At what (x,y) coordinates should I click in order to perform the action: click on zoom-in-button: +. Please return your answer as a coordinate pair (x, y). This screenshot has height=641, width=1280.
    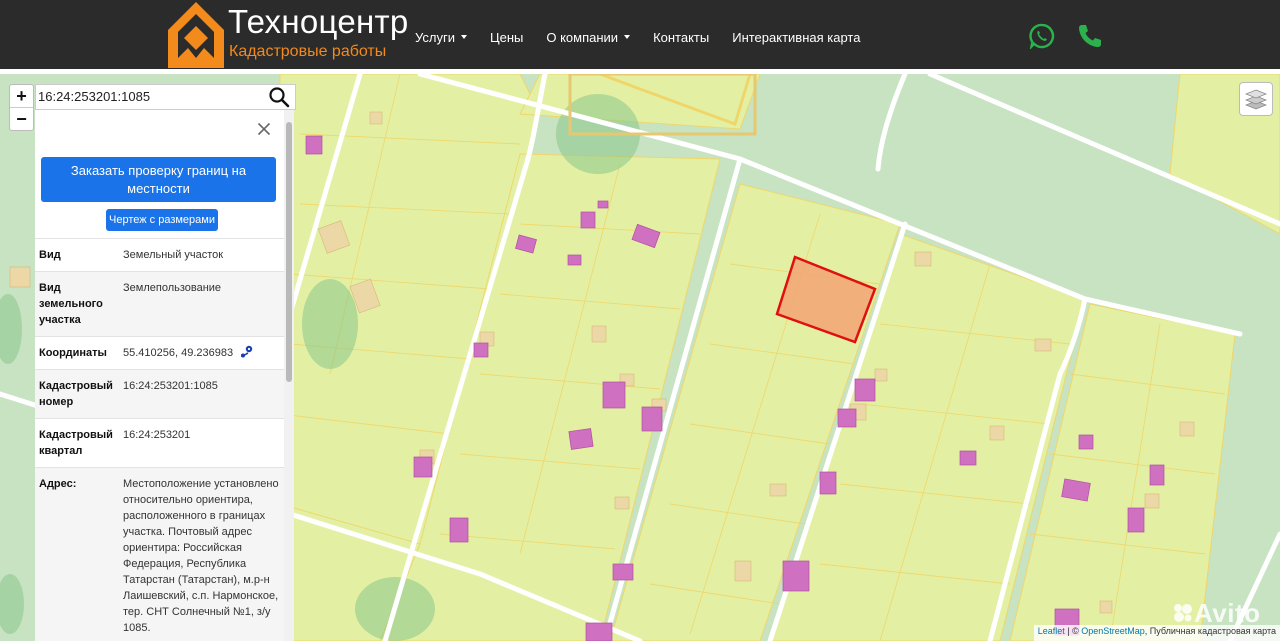
    Looking at the image, I should click on (21, 96).